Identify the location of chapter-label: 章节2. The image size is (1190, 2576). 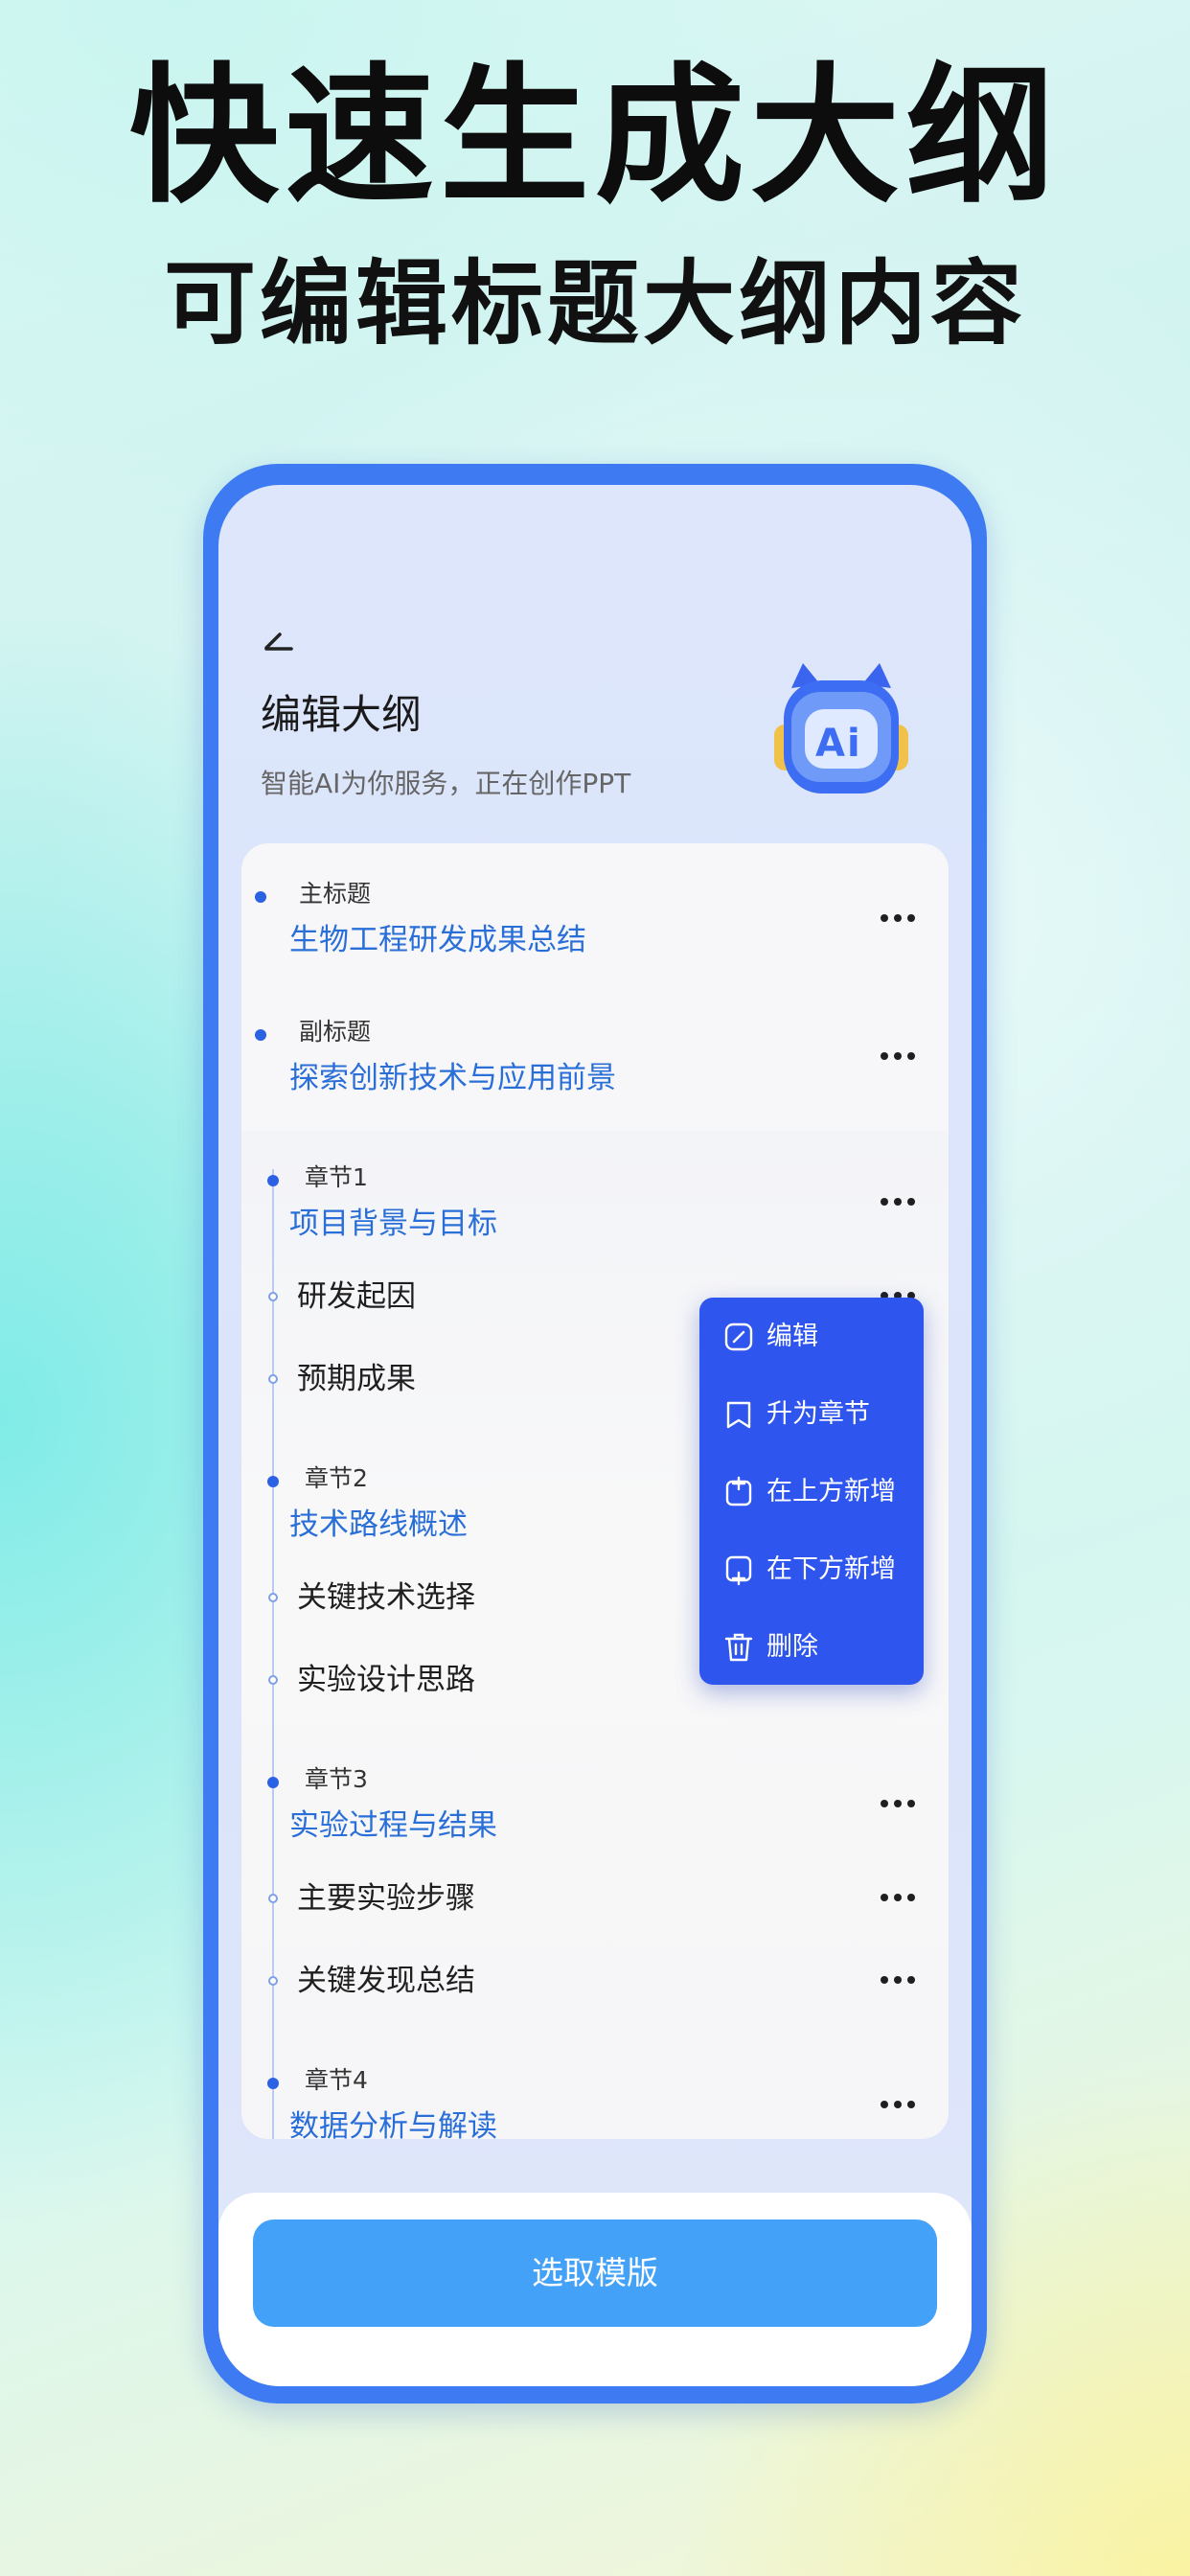
(336, 1478).